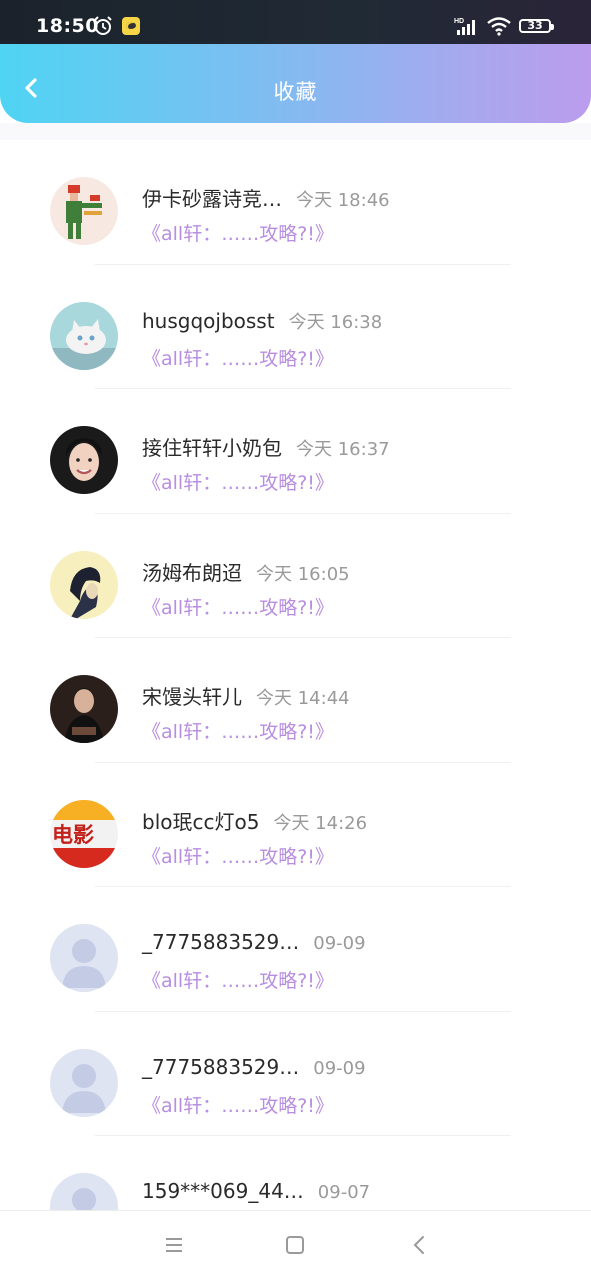  I want to click on hd-signal-icon: HD, so click(464, 26).